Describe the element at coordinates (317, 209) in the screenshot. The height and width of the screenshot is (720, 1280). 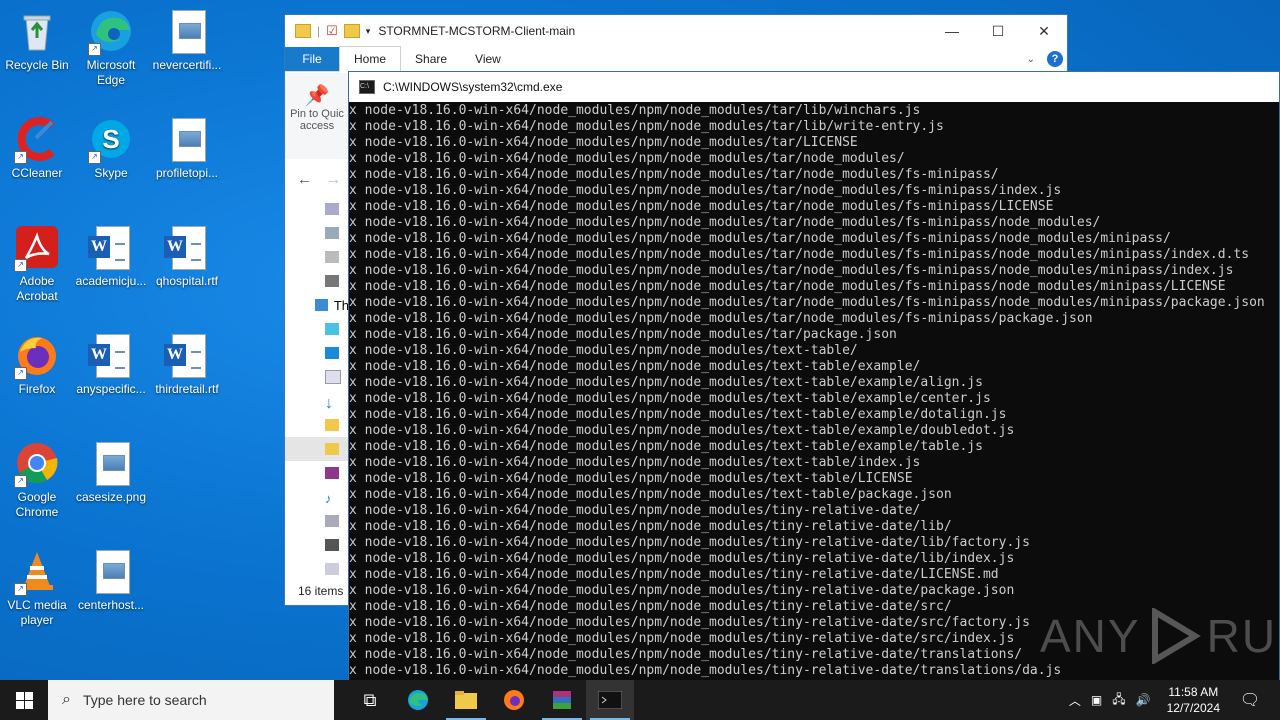
I see `nav-item-desktop` at that location.